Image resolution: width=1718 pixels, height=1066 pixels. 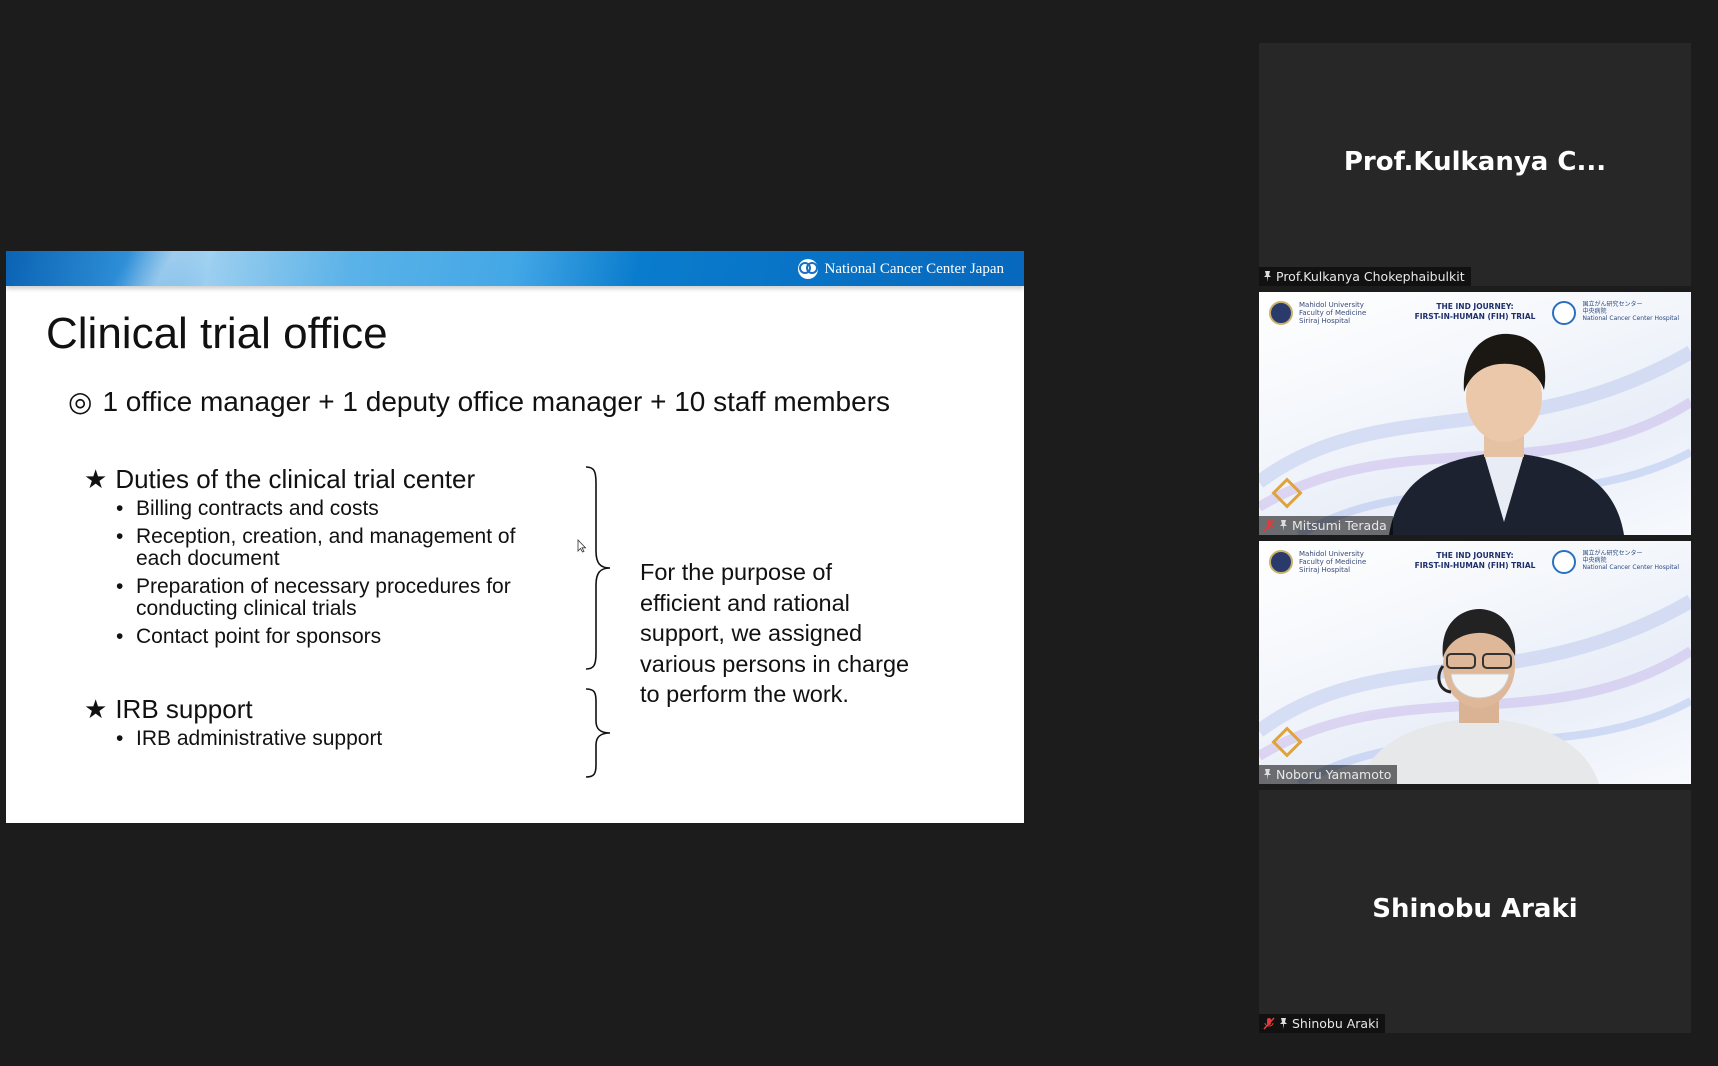 What do you see at coordinates (341, 637) in the screenshot?
I see `list-item: Contact point for sponsors` at bounding box center [341, 637].